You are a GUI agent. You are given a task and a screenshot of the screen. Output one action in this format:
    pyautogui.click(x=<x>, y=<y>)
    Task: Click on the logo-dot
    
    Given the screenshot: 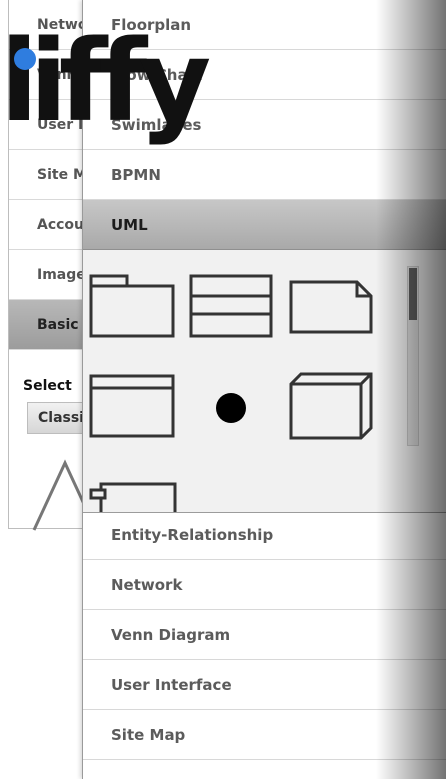 What is the action you would take?
    pyautogui.click(x=25, y=59)
    